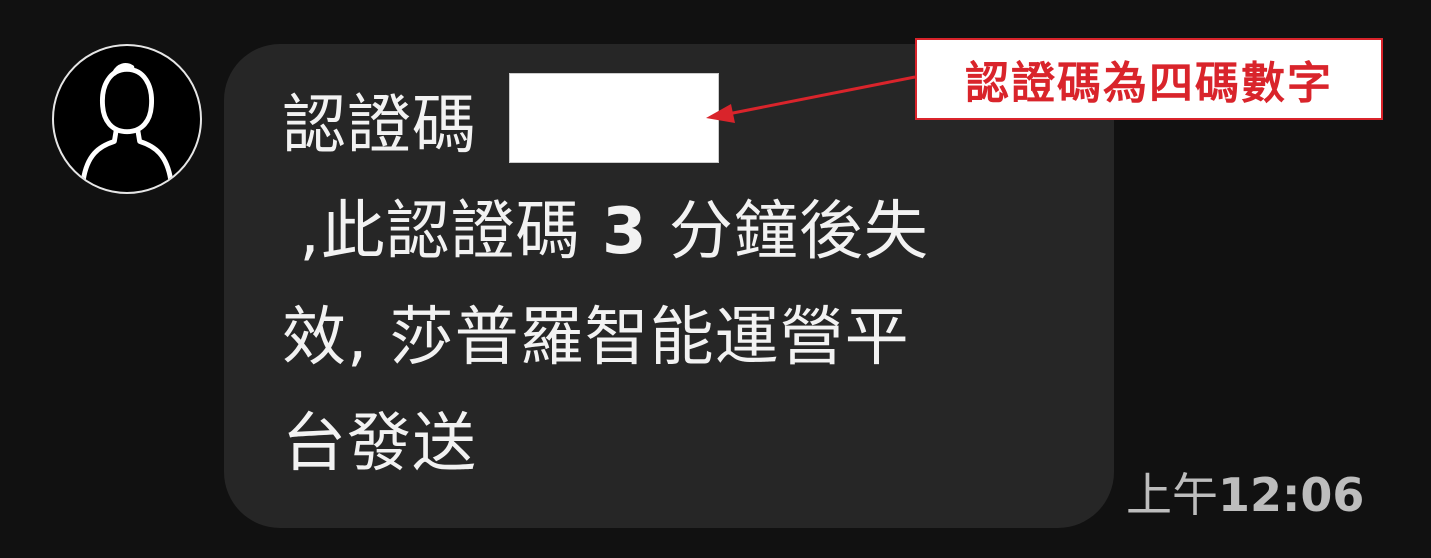 The image size is (1431, 558). I want to click on message-line-3: 效, 莎普羅智能運營平, so click(596, 338).